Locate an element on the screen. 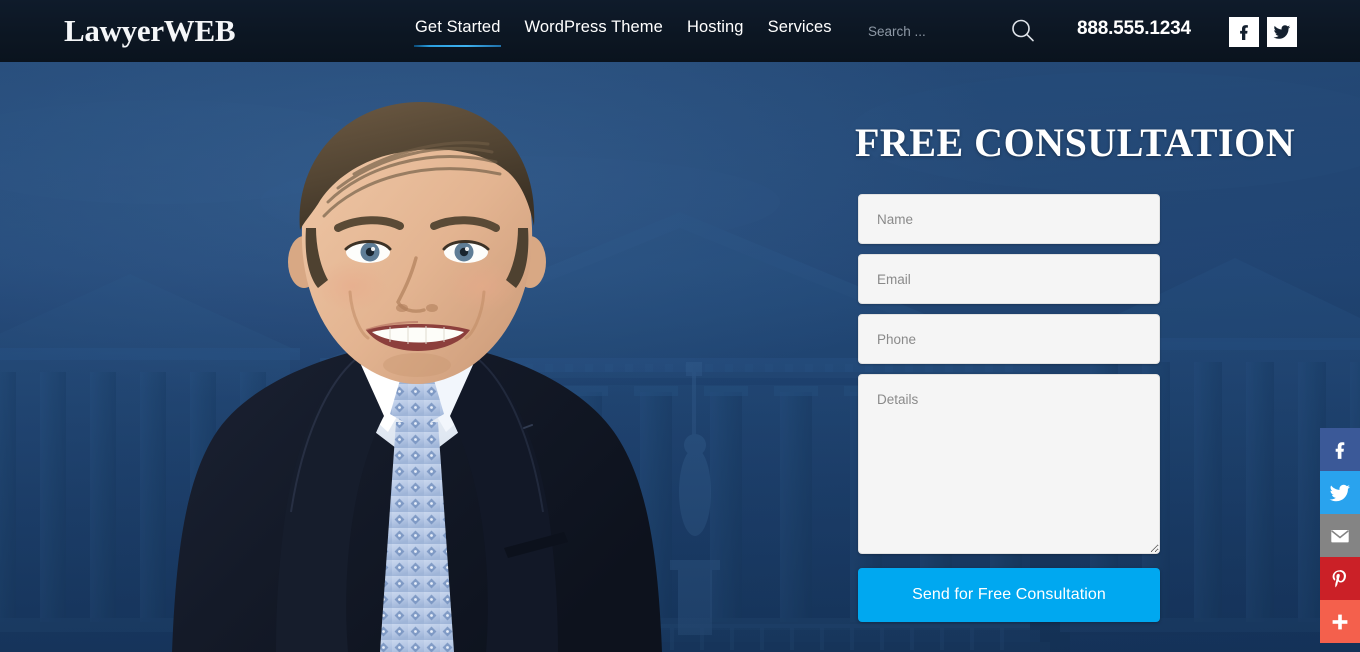  nav-item-get-started: Get Started is located at coordinates (458, 32).